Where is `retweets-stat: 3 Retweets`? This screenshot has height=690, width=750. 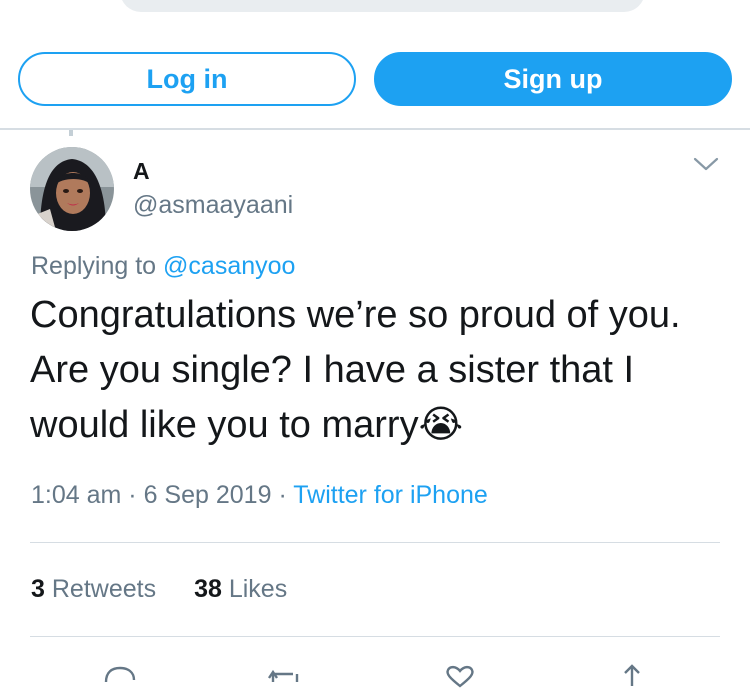
retweets-stat: 3 Retweets is located at coordinates (93, 589).